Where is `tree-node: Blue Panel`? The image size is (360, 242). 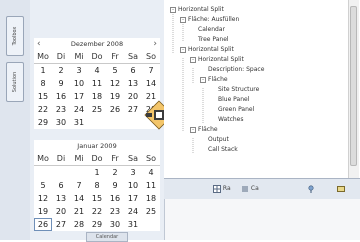
tree-node: Blue Panel is located at coordinates (229, 100).